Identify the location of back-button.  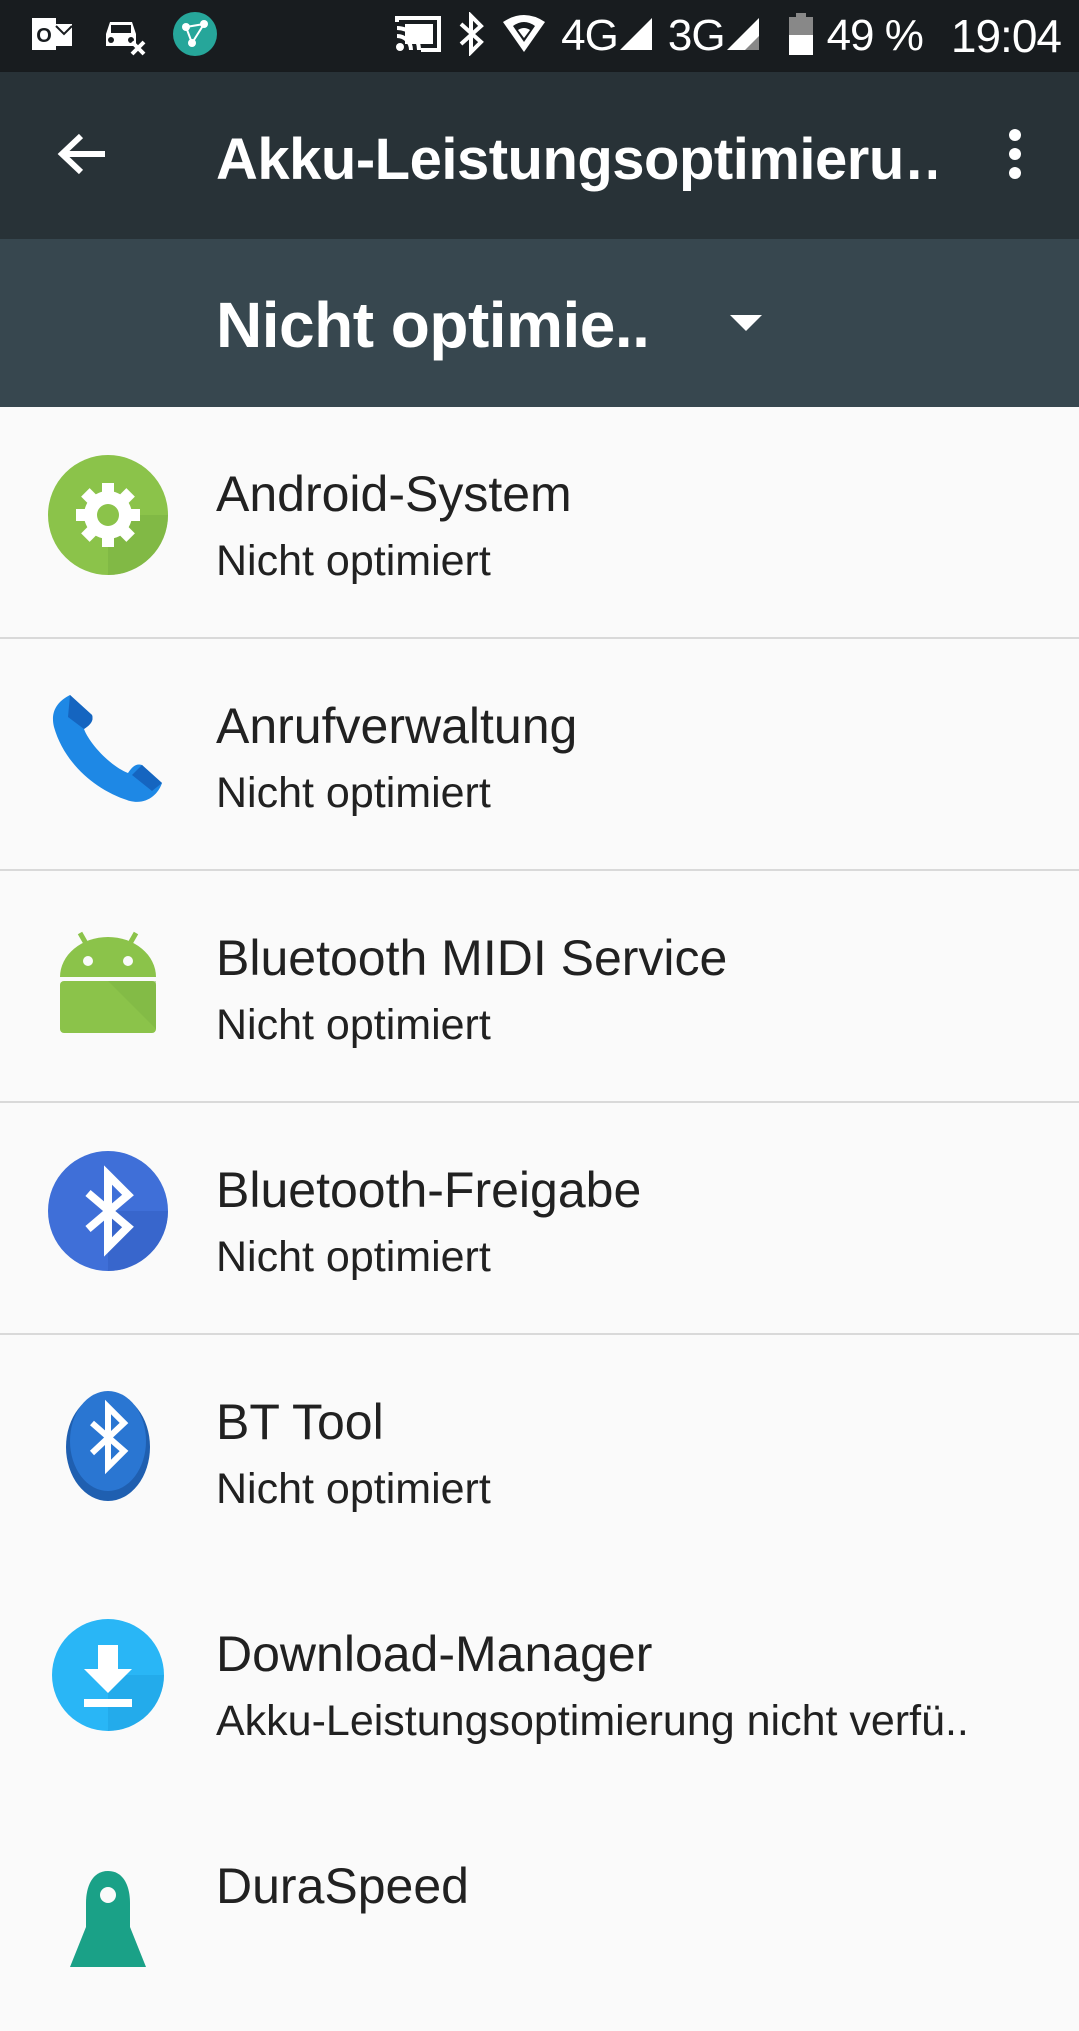
(82, 156).